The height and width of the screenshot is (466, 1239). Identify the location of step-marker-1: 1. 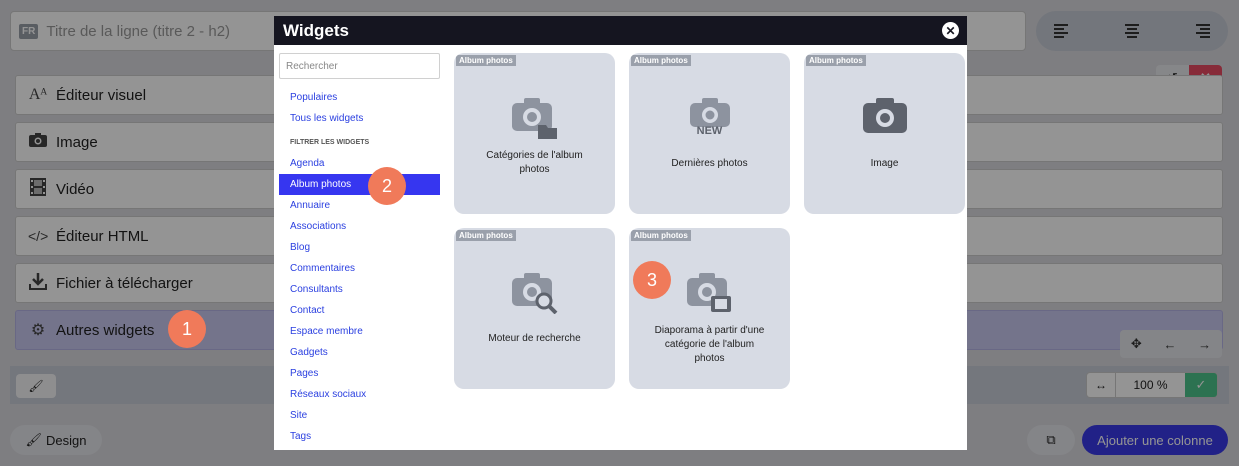
(187, 329).